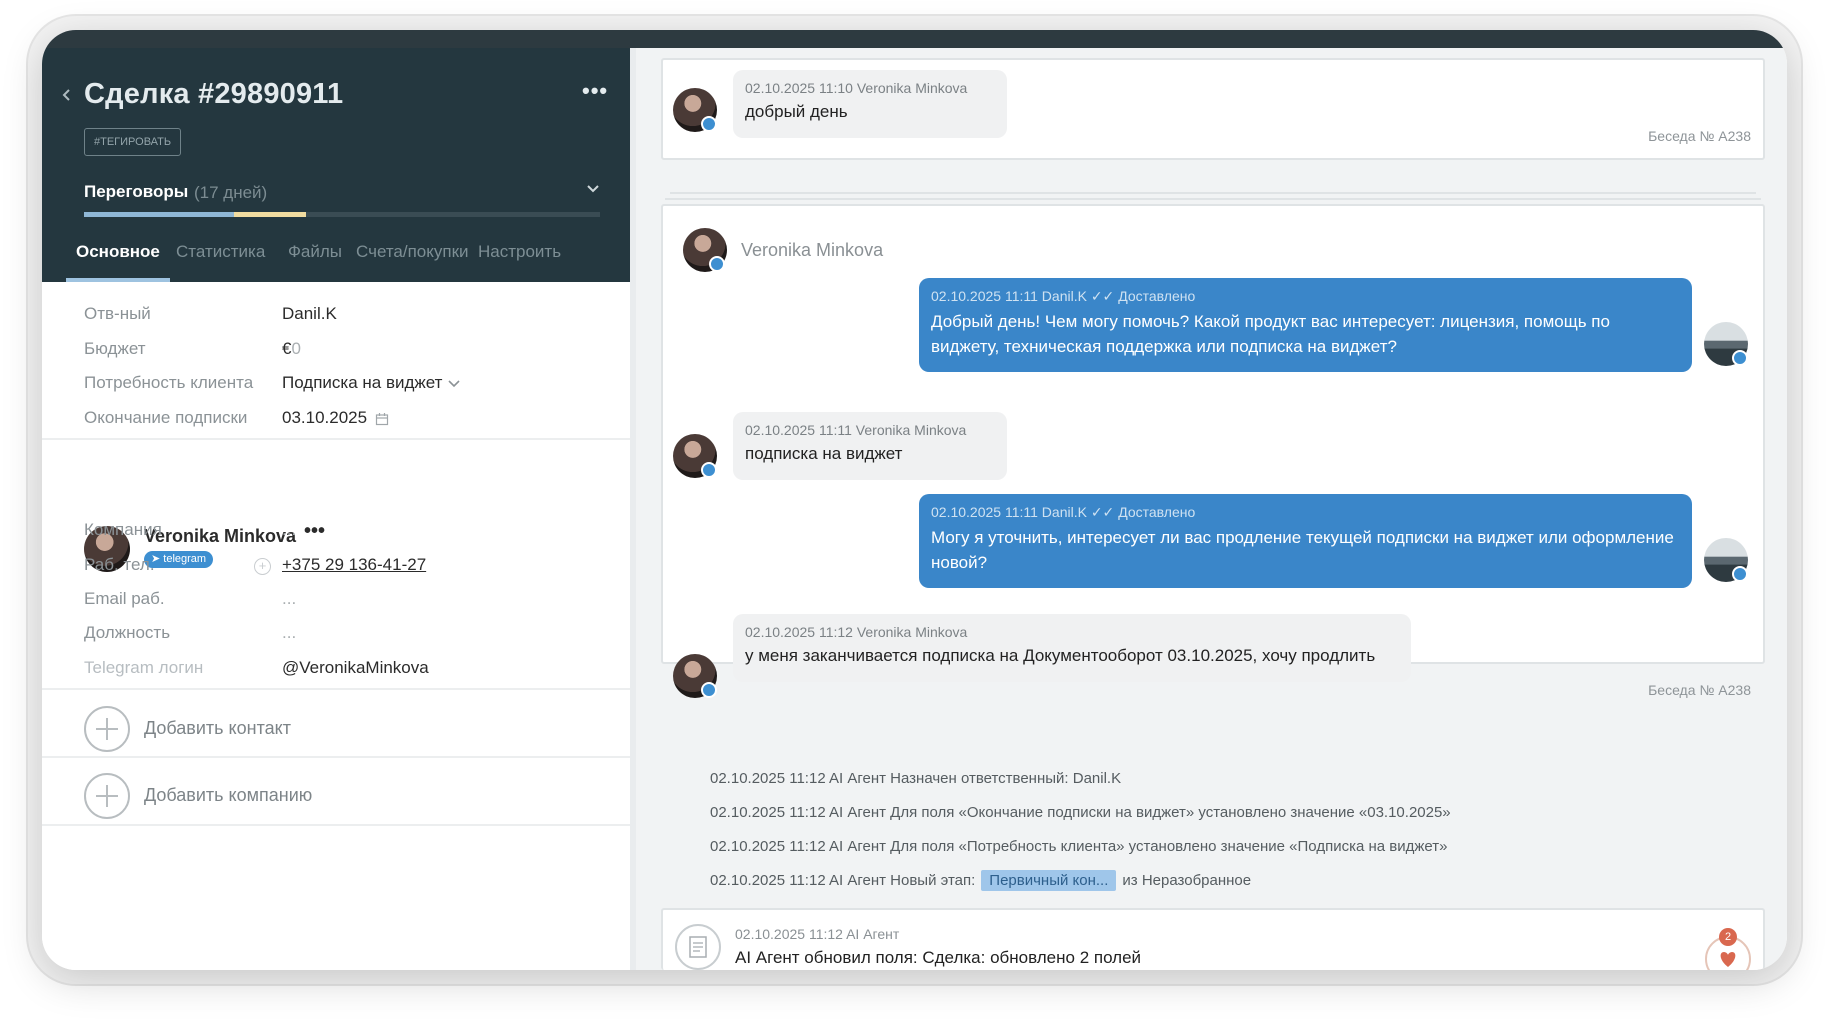 The image size is (1829, 1020). Describe the element at coordinates (344, 316) in the screenshot. I see `field-responsible: Отв-ный Danil.K` at that location.